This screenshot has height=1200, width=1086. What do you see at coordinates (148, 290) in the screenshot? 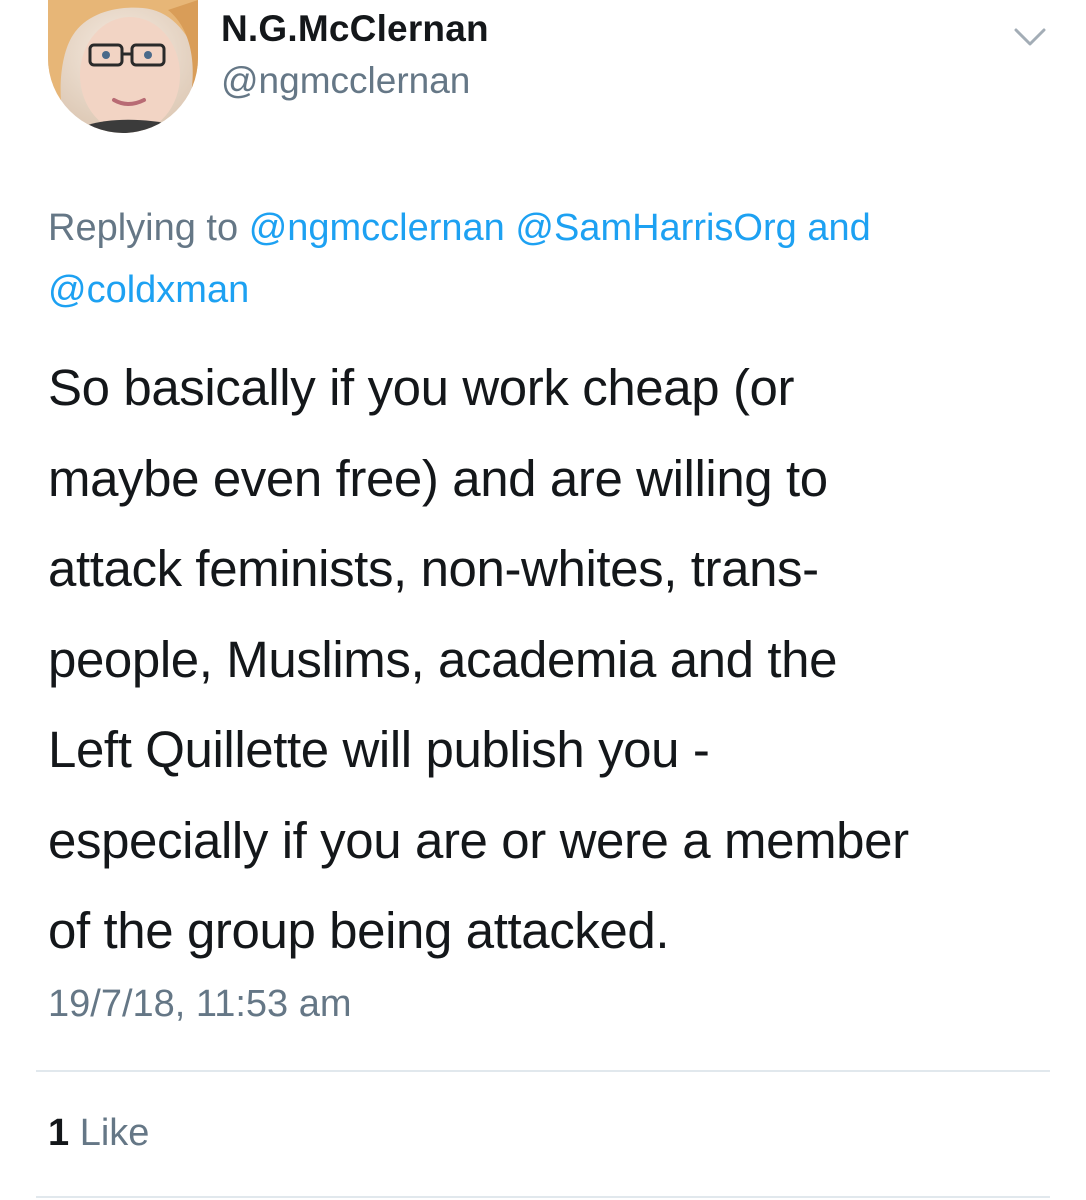
I see `mention-link: @coldxman` at bounding box center [148, 290].